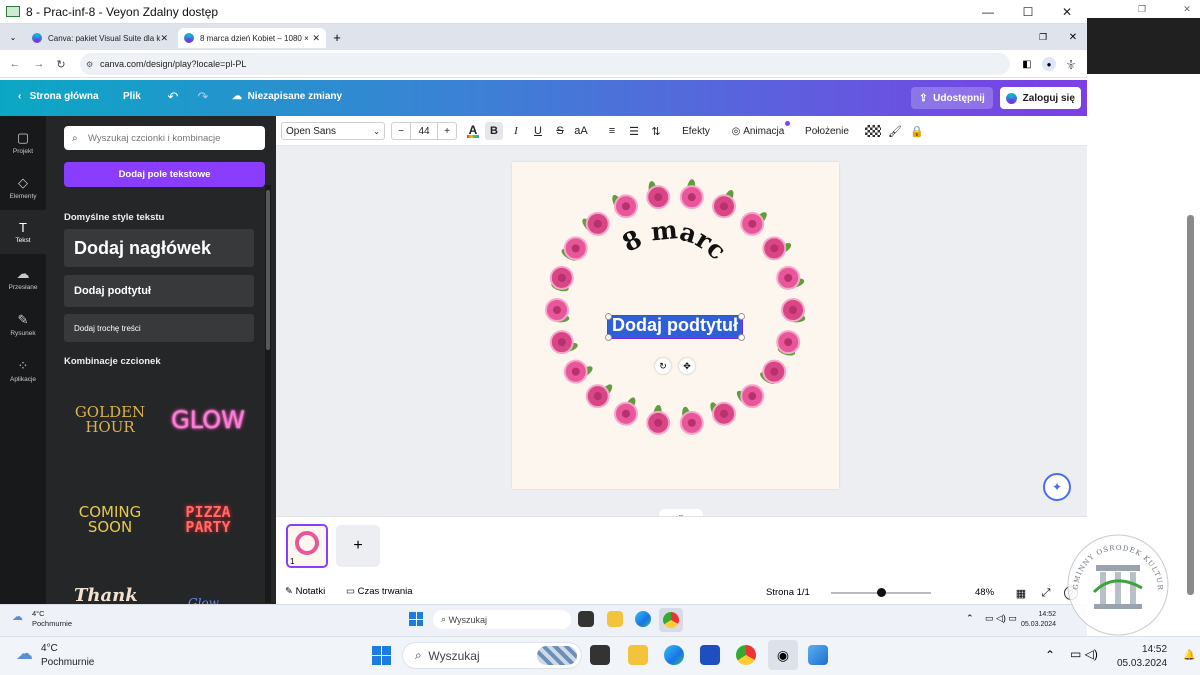 Image resolution: width=1200 pixels, height=675 pixels. What do you see at coordinates (696, 131) in the screenshot?
I see `effects-button: Efekty` at bounding box center [696, 131].